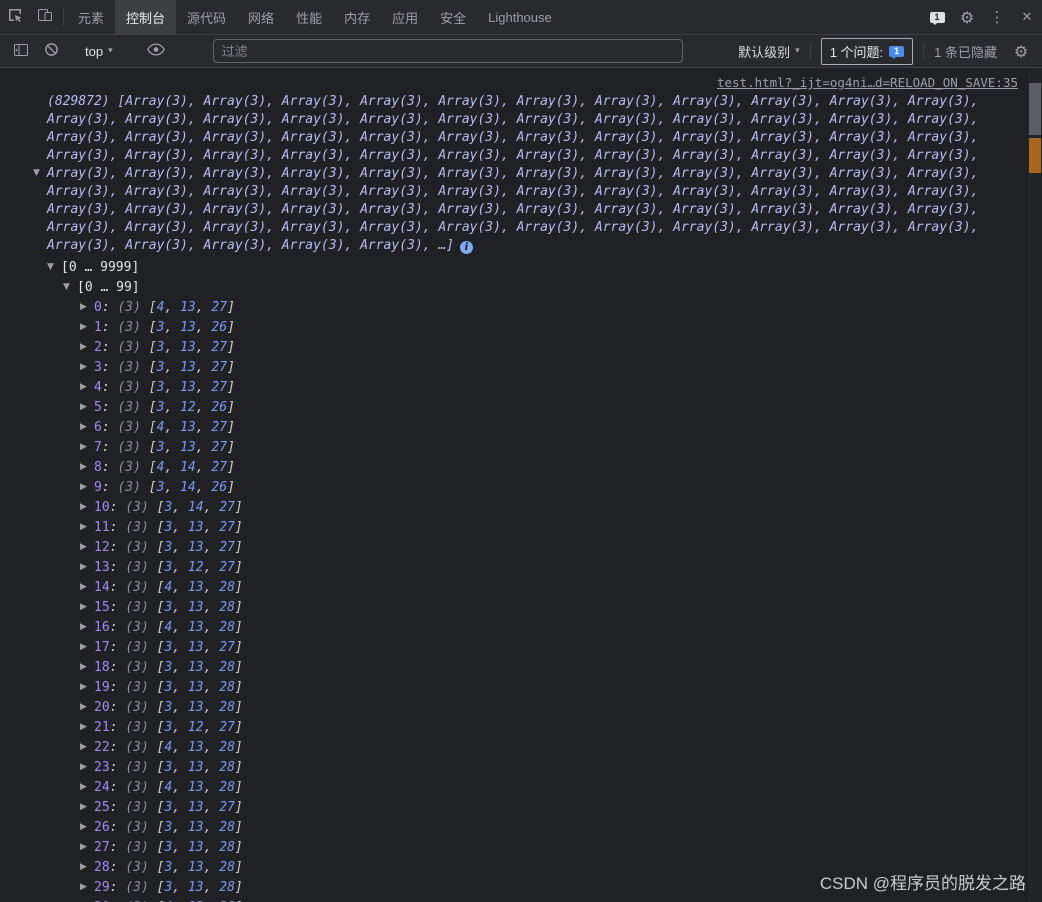 This screenshot has width=1042, height=902. What do you see at coordinates (967, 17) in the screenshot?
I see `settings-button: ⚙` at bounding box center [967, 17].